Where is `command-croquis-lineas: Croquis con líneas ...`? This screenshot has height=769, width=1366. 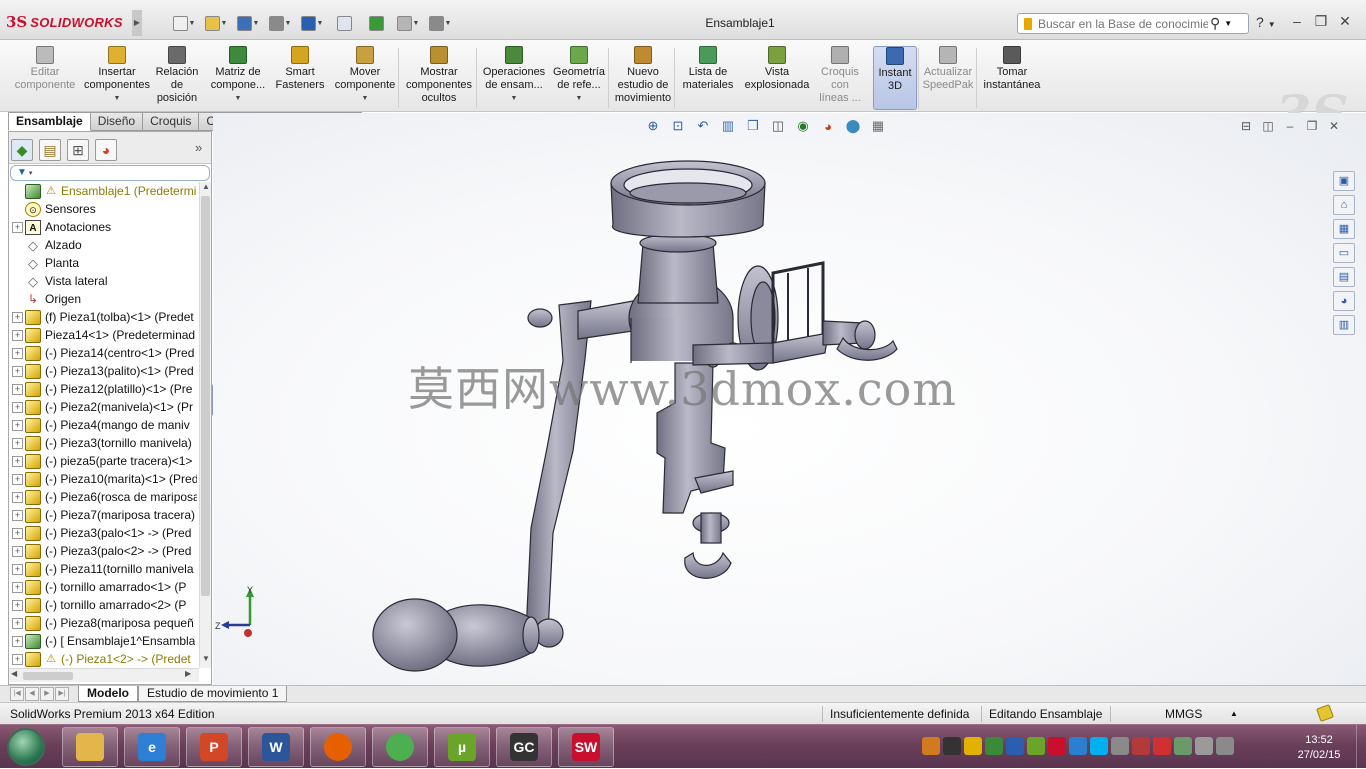 command-croquis-lineas: Croquis con líneas ... is located at coordinates (840, 78).